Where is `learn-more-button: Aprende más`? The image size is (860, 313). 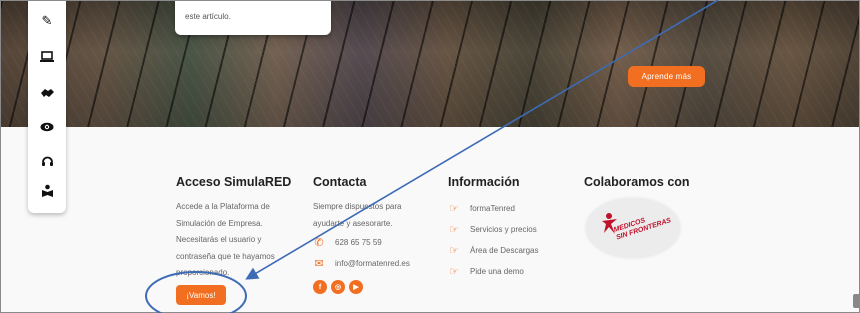 learn-more-button: Aprende más is located at coordinates (666, 76).